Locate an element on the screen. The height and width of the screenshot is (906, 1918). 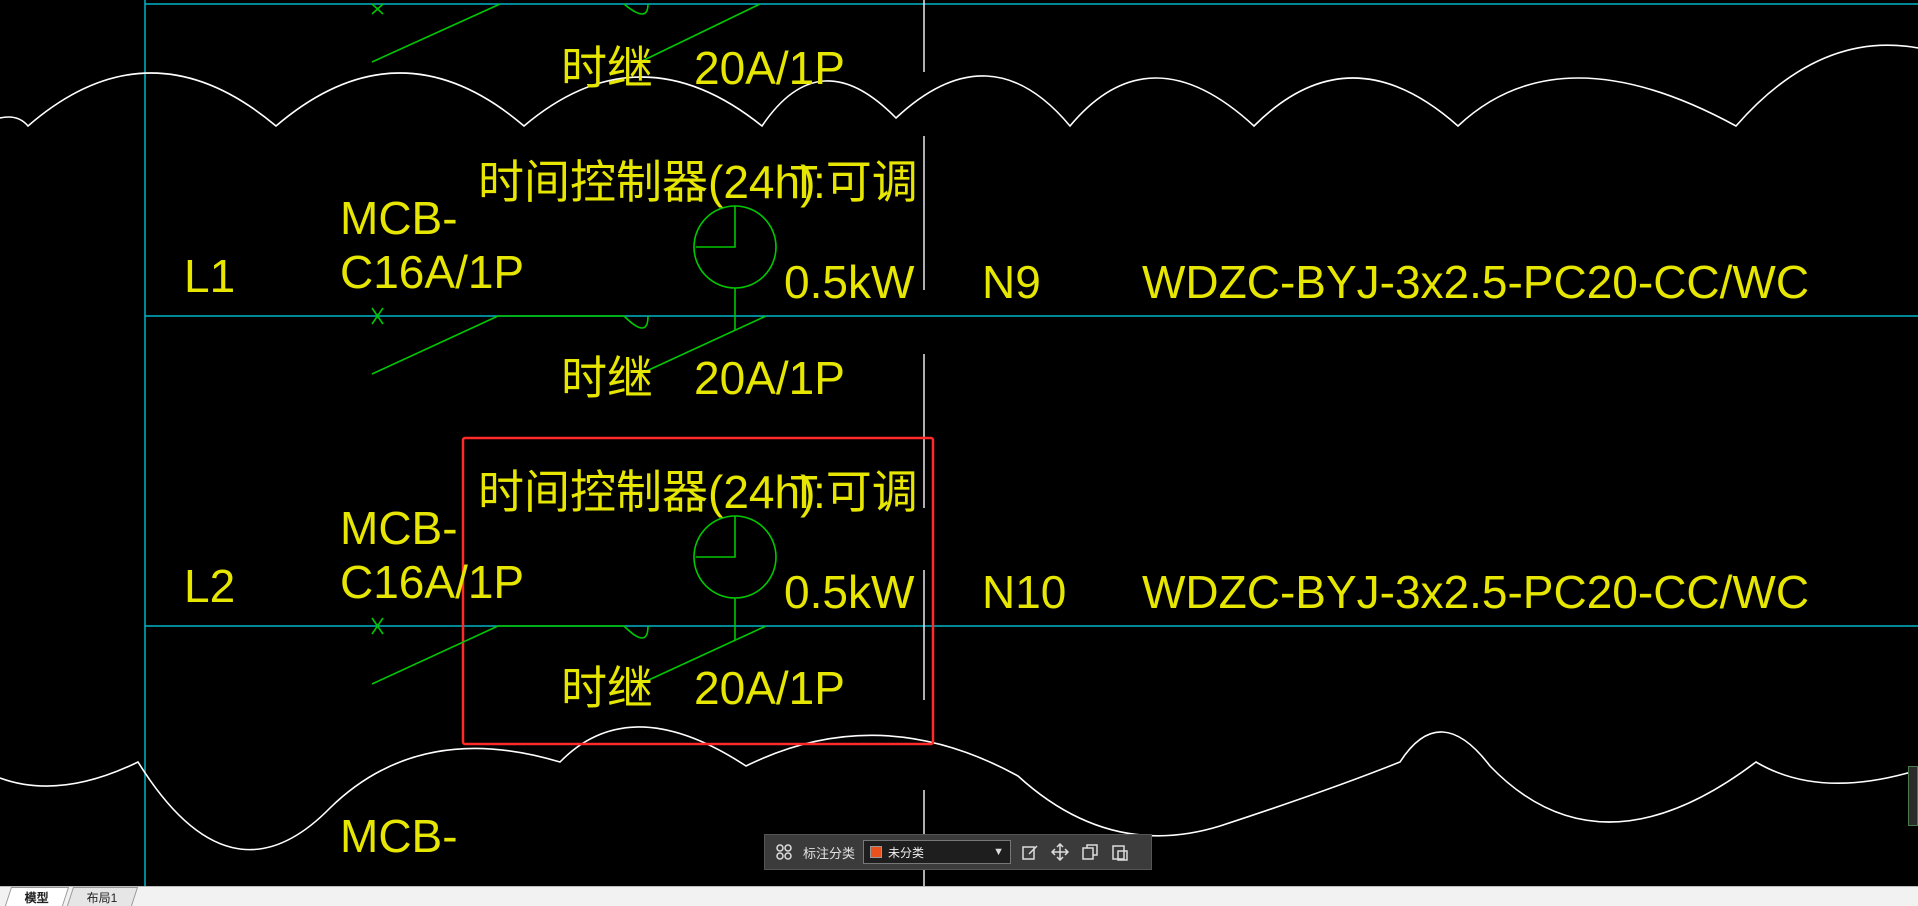
relay-rating-l1: 20A/1P is located at coordinates (769, 378).